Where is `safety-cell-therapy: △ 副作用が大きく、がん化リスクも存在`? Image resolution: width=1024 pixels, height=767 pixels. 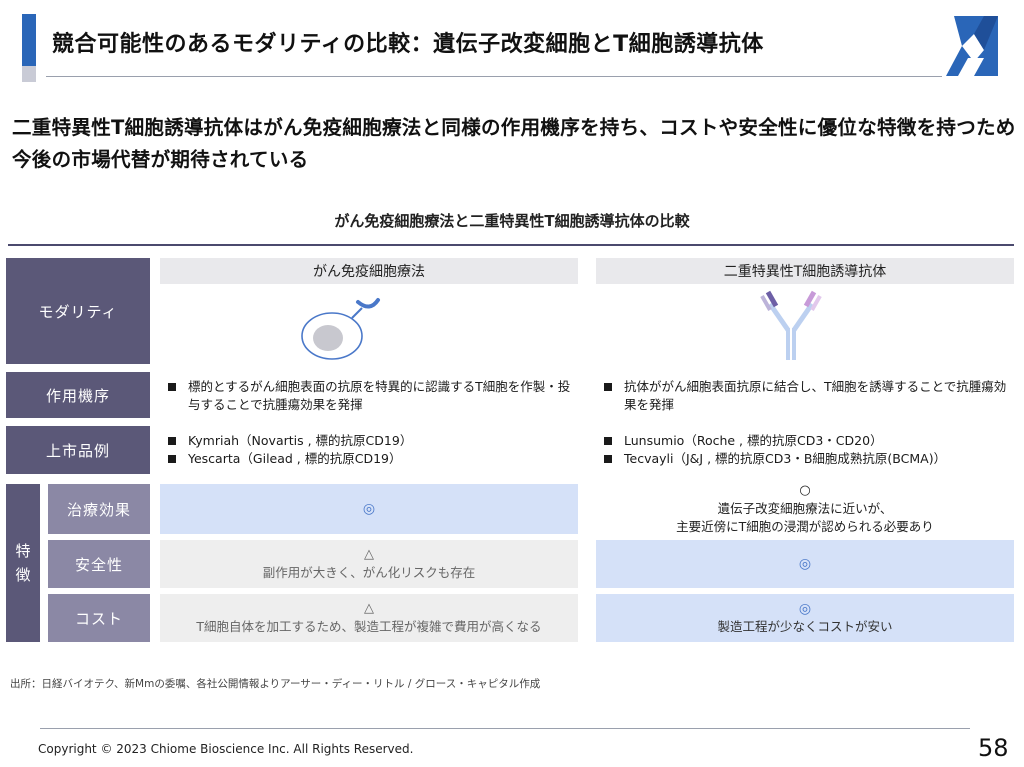 safety-cell-therapy: △ 副作用が大きく、がん化リスクも存在 is located at coordinates (369, 564).